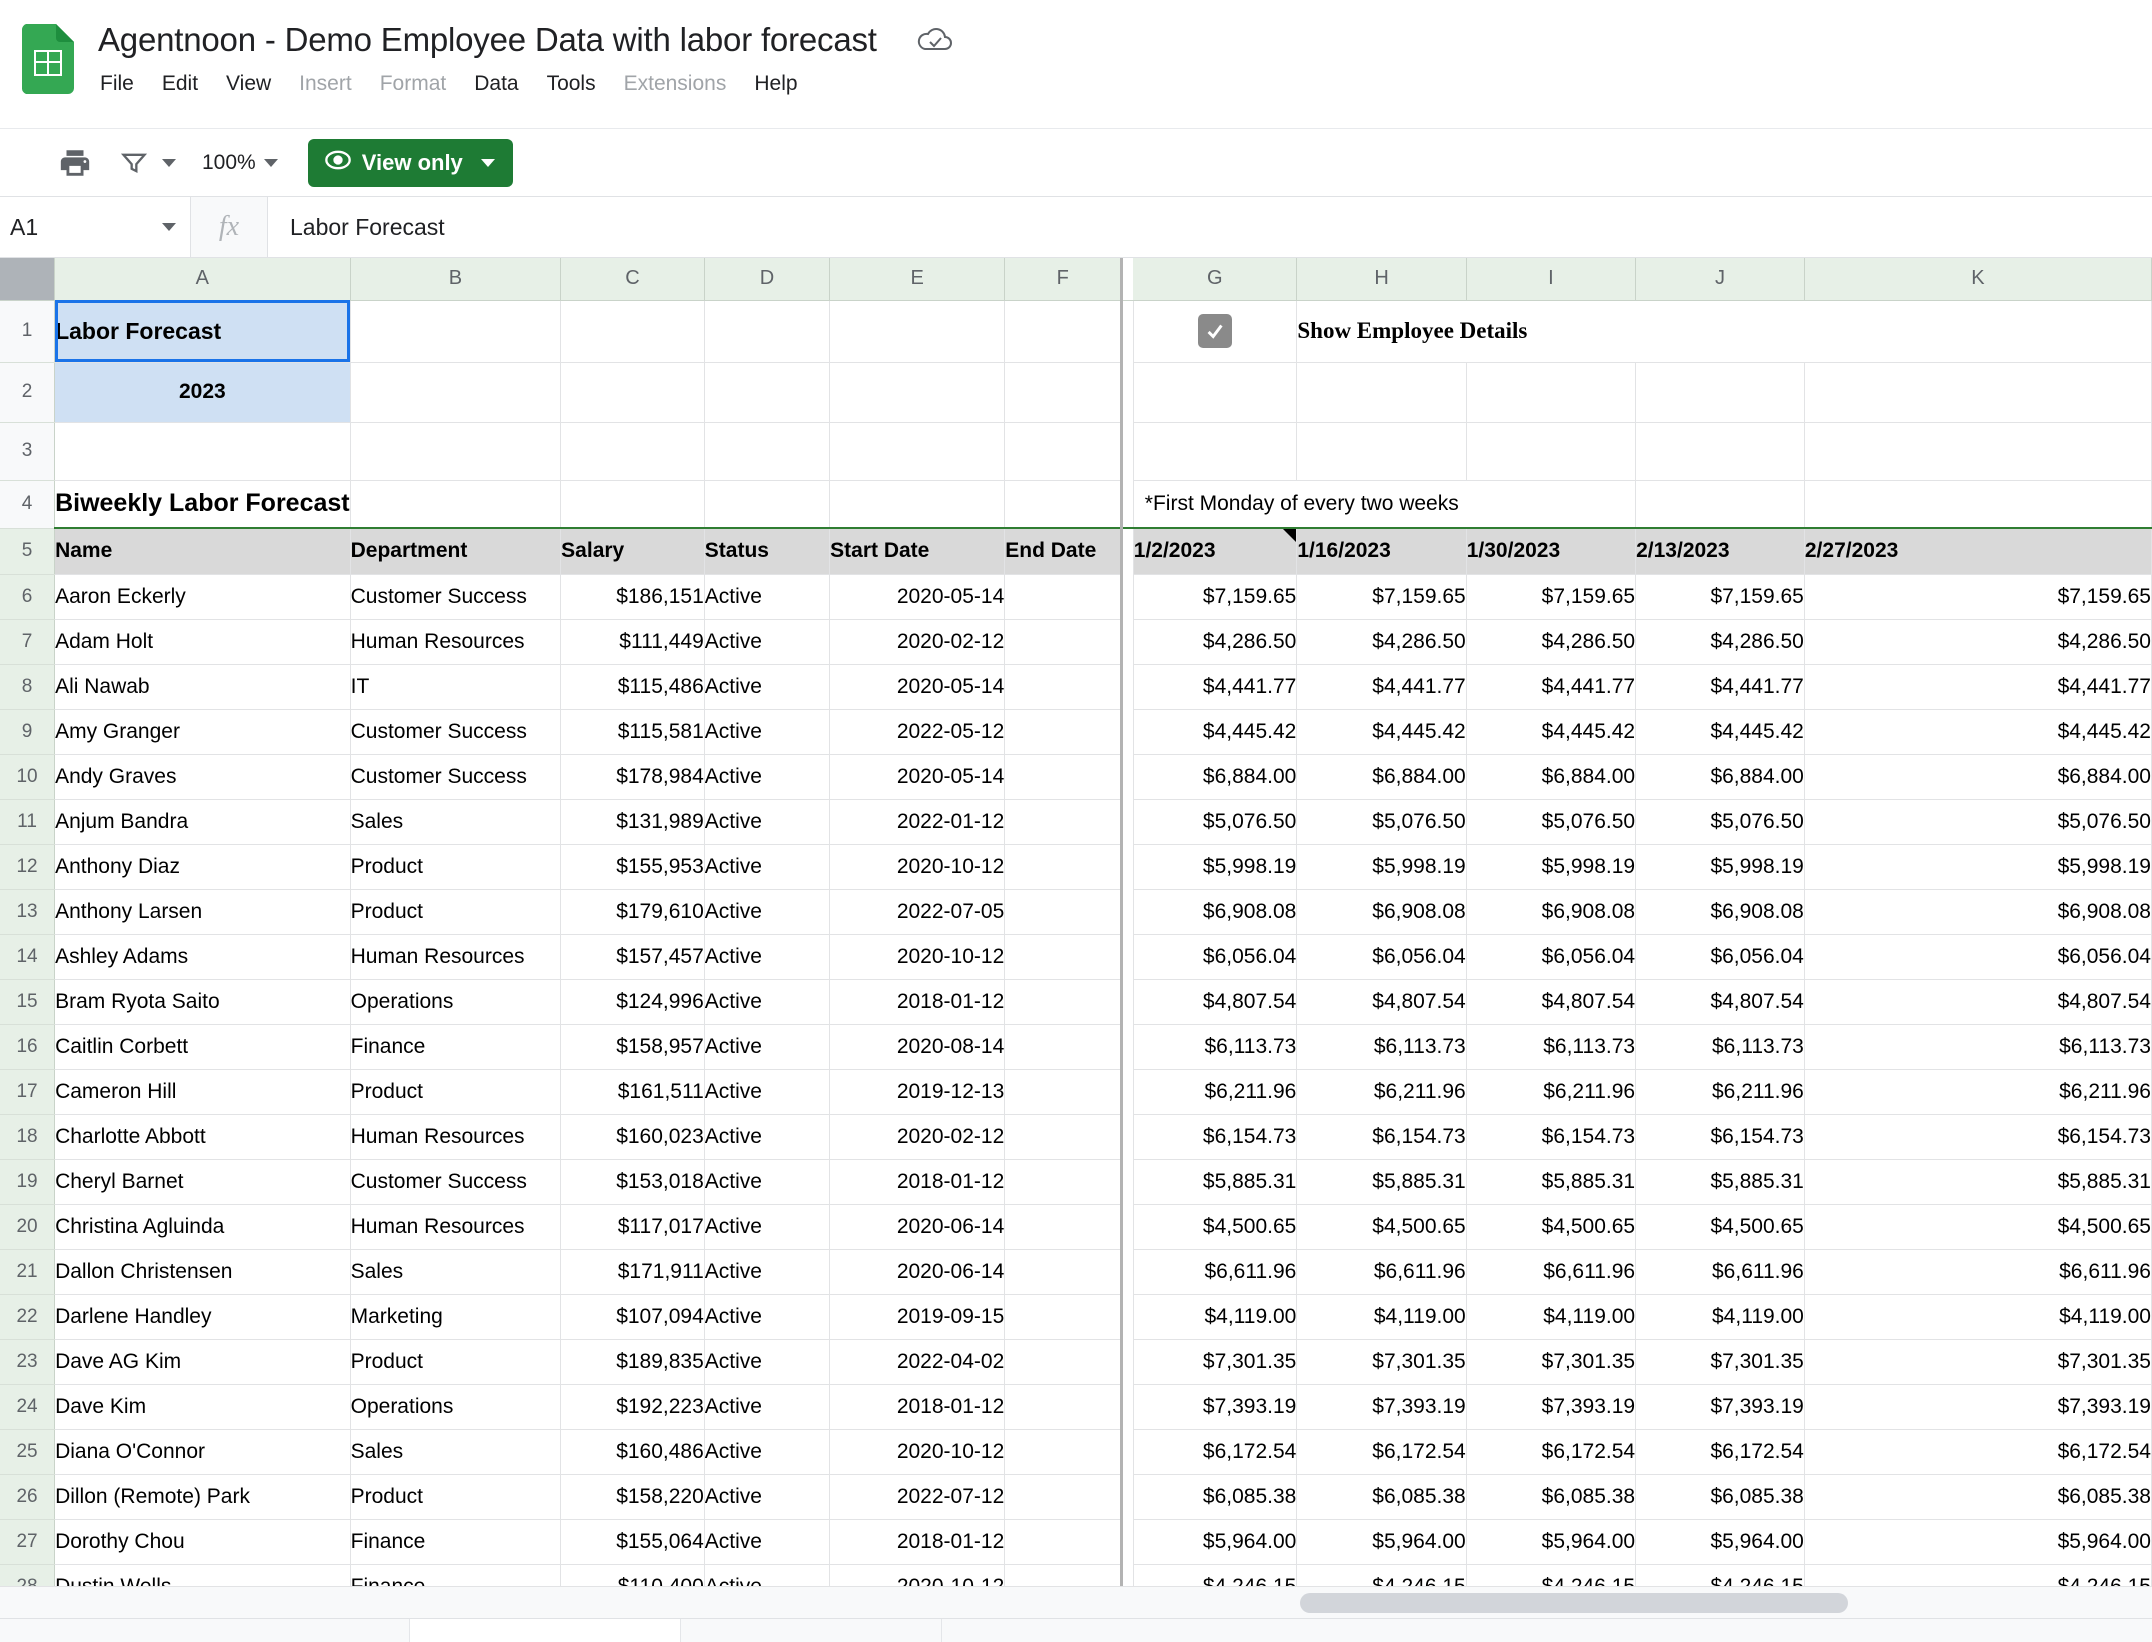 Image resolution: width=2152 pixels, height=1642 pixels. Describe the element at coordinates (1720, 551) in the screenshot. I see `col-header-date-3: 2/13/2023` at that location.